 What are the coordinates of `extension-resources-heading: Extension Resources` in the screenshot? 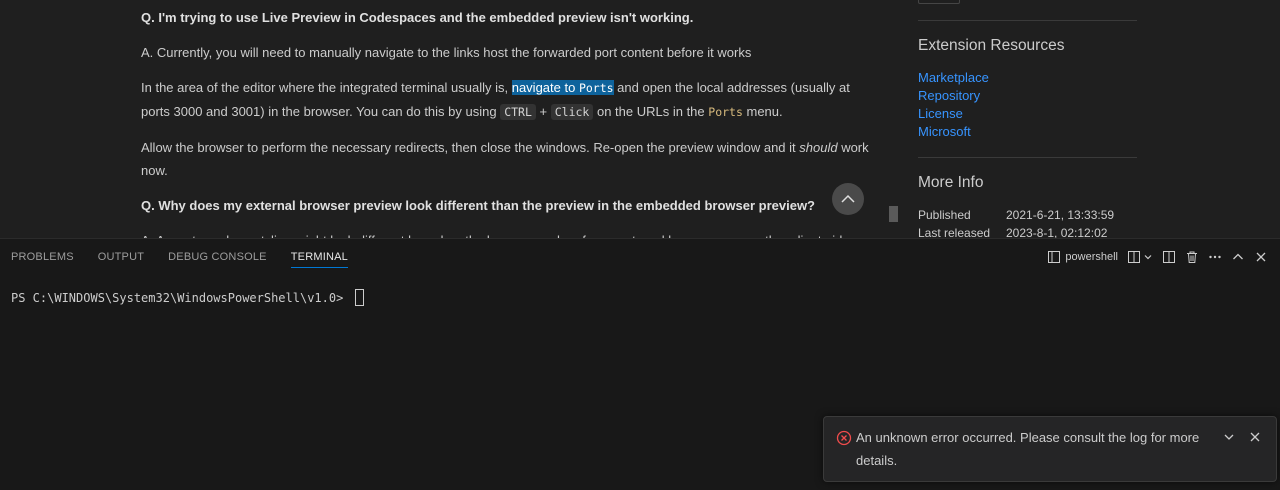 It's located at (991, 45).